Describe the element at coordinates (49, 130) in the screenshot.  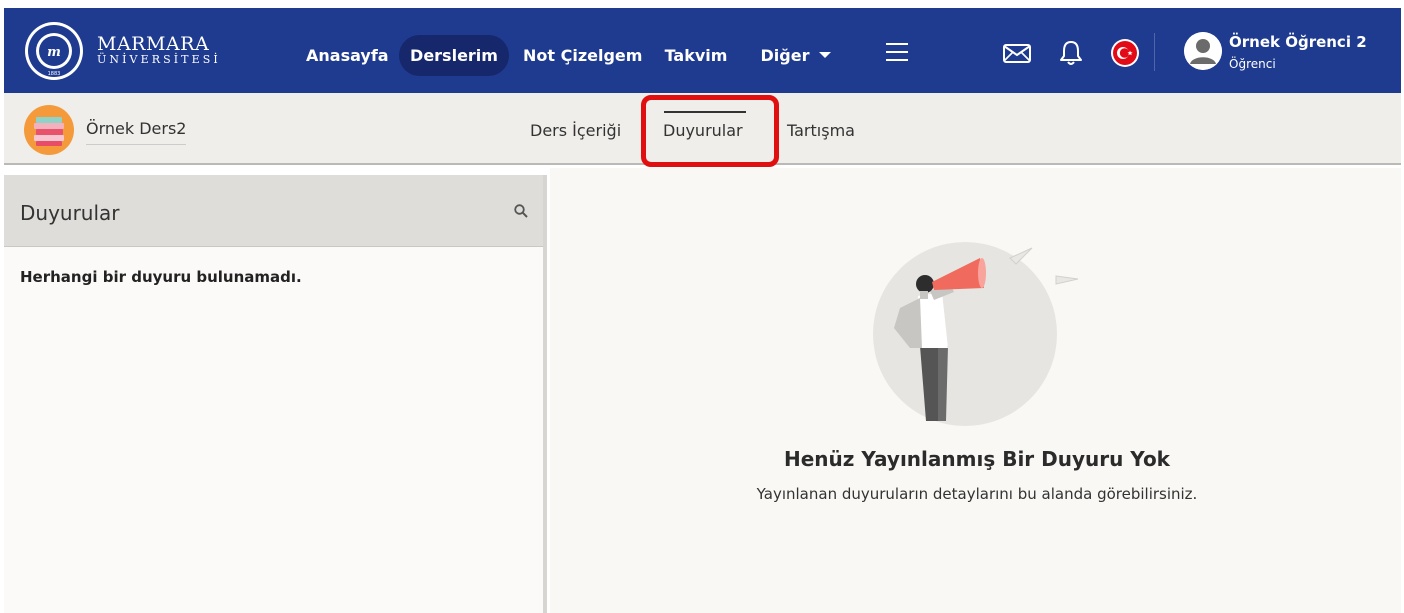
I see `course-books-icon` at that location.